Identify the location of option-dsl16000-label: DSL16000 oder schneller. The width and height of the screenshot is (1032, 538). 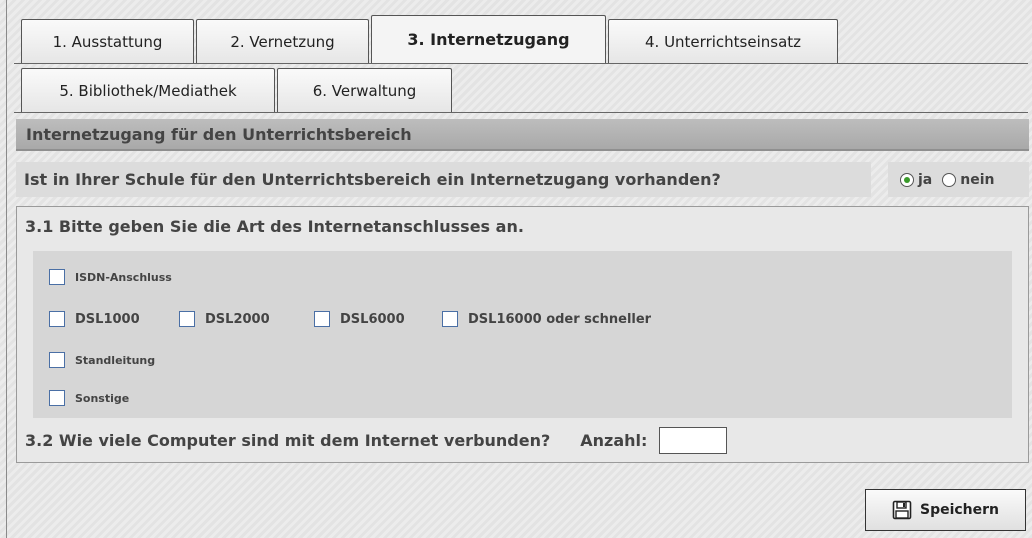
(560, 319).